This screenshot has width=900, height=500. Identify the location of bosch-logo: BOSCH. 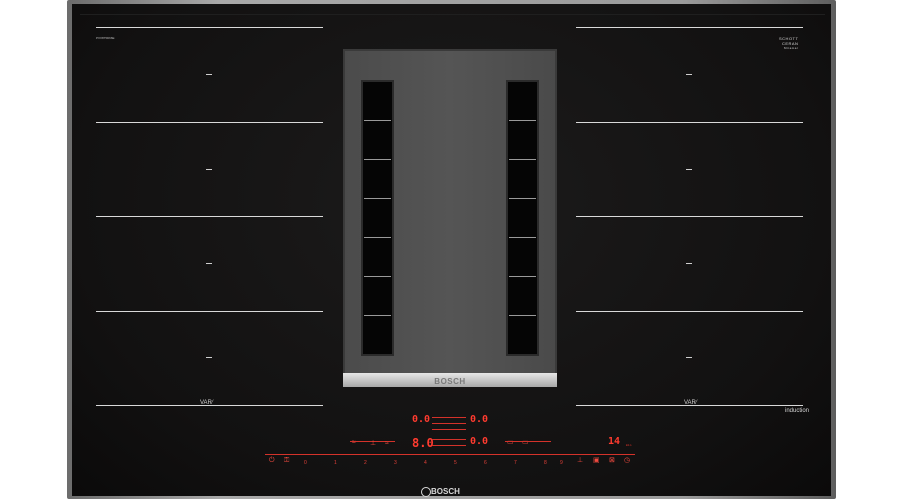
(445, 491).